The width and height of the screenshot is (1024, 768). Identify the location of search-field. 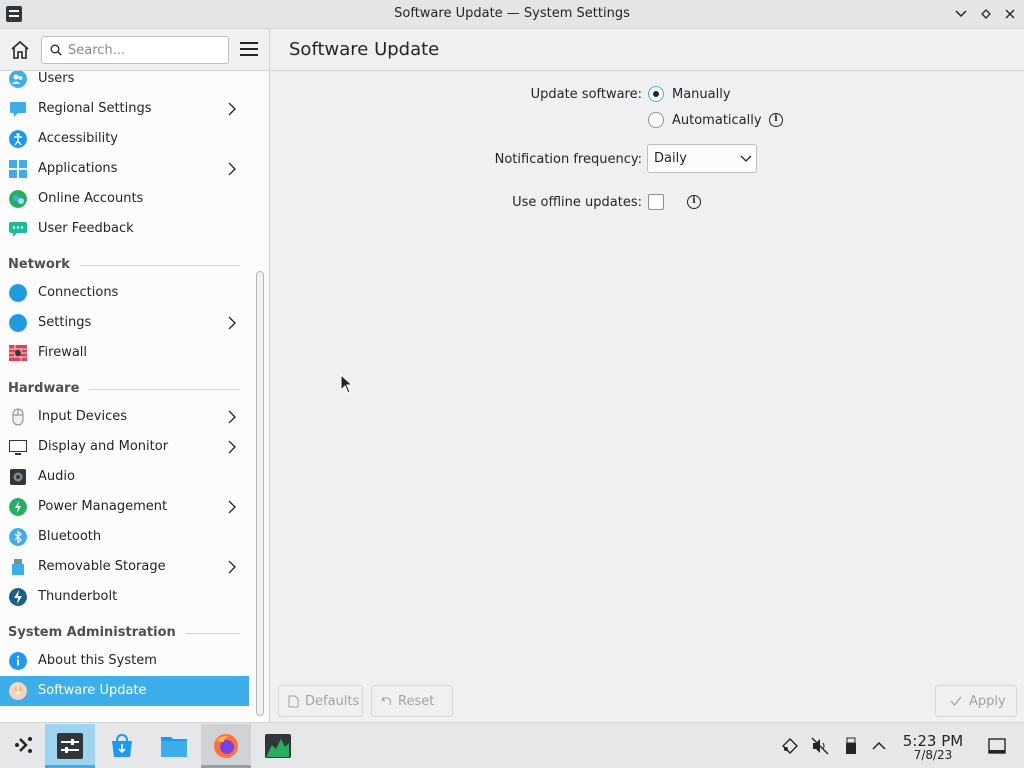
(135, 50).